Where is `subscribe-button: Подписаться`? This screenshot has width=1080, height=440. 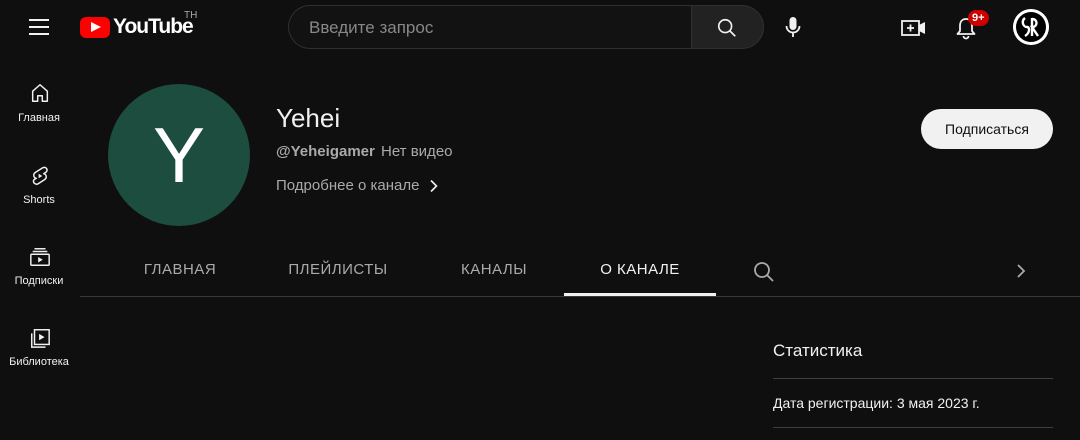 subscribe-button: Подписаться is located at coordinates (987, 129).